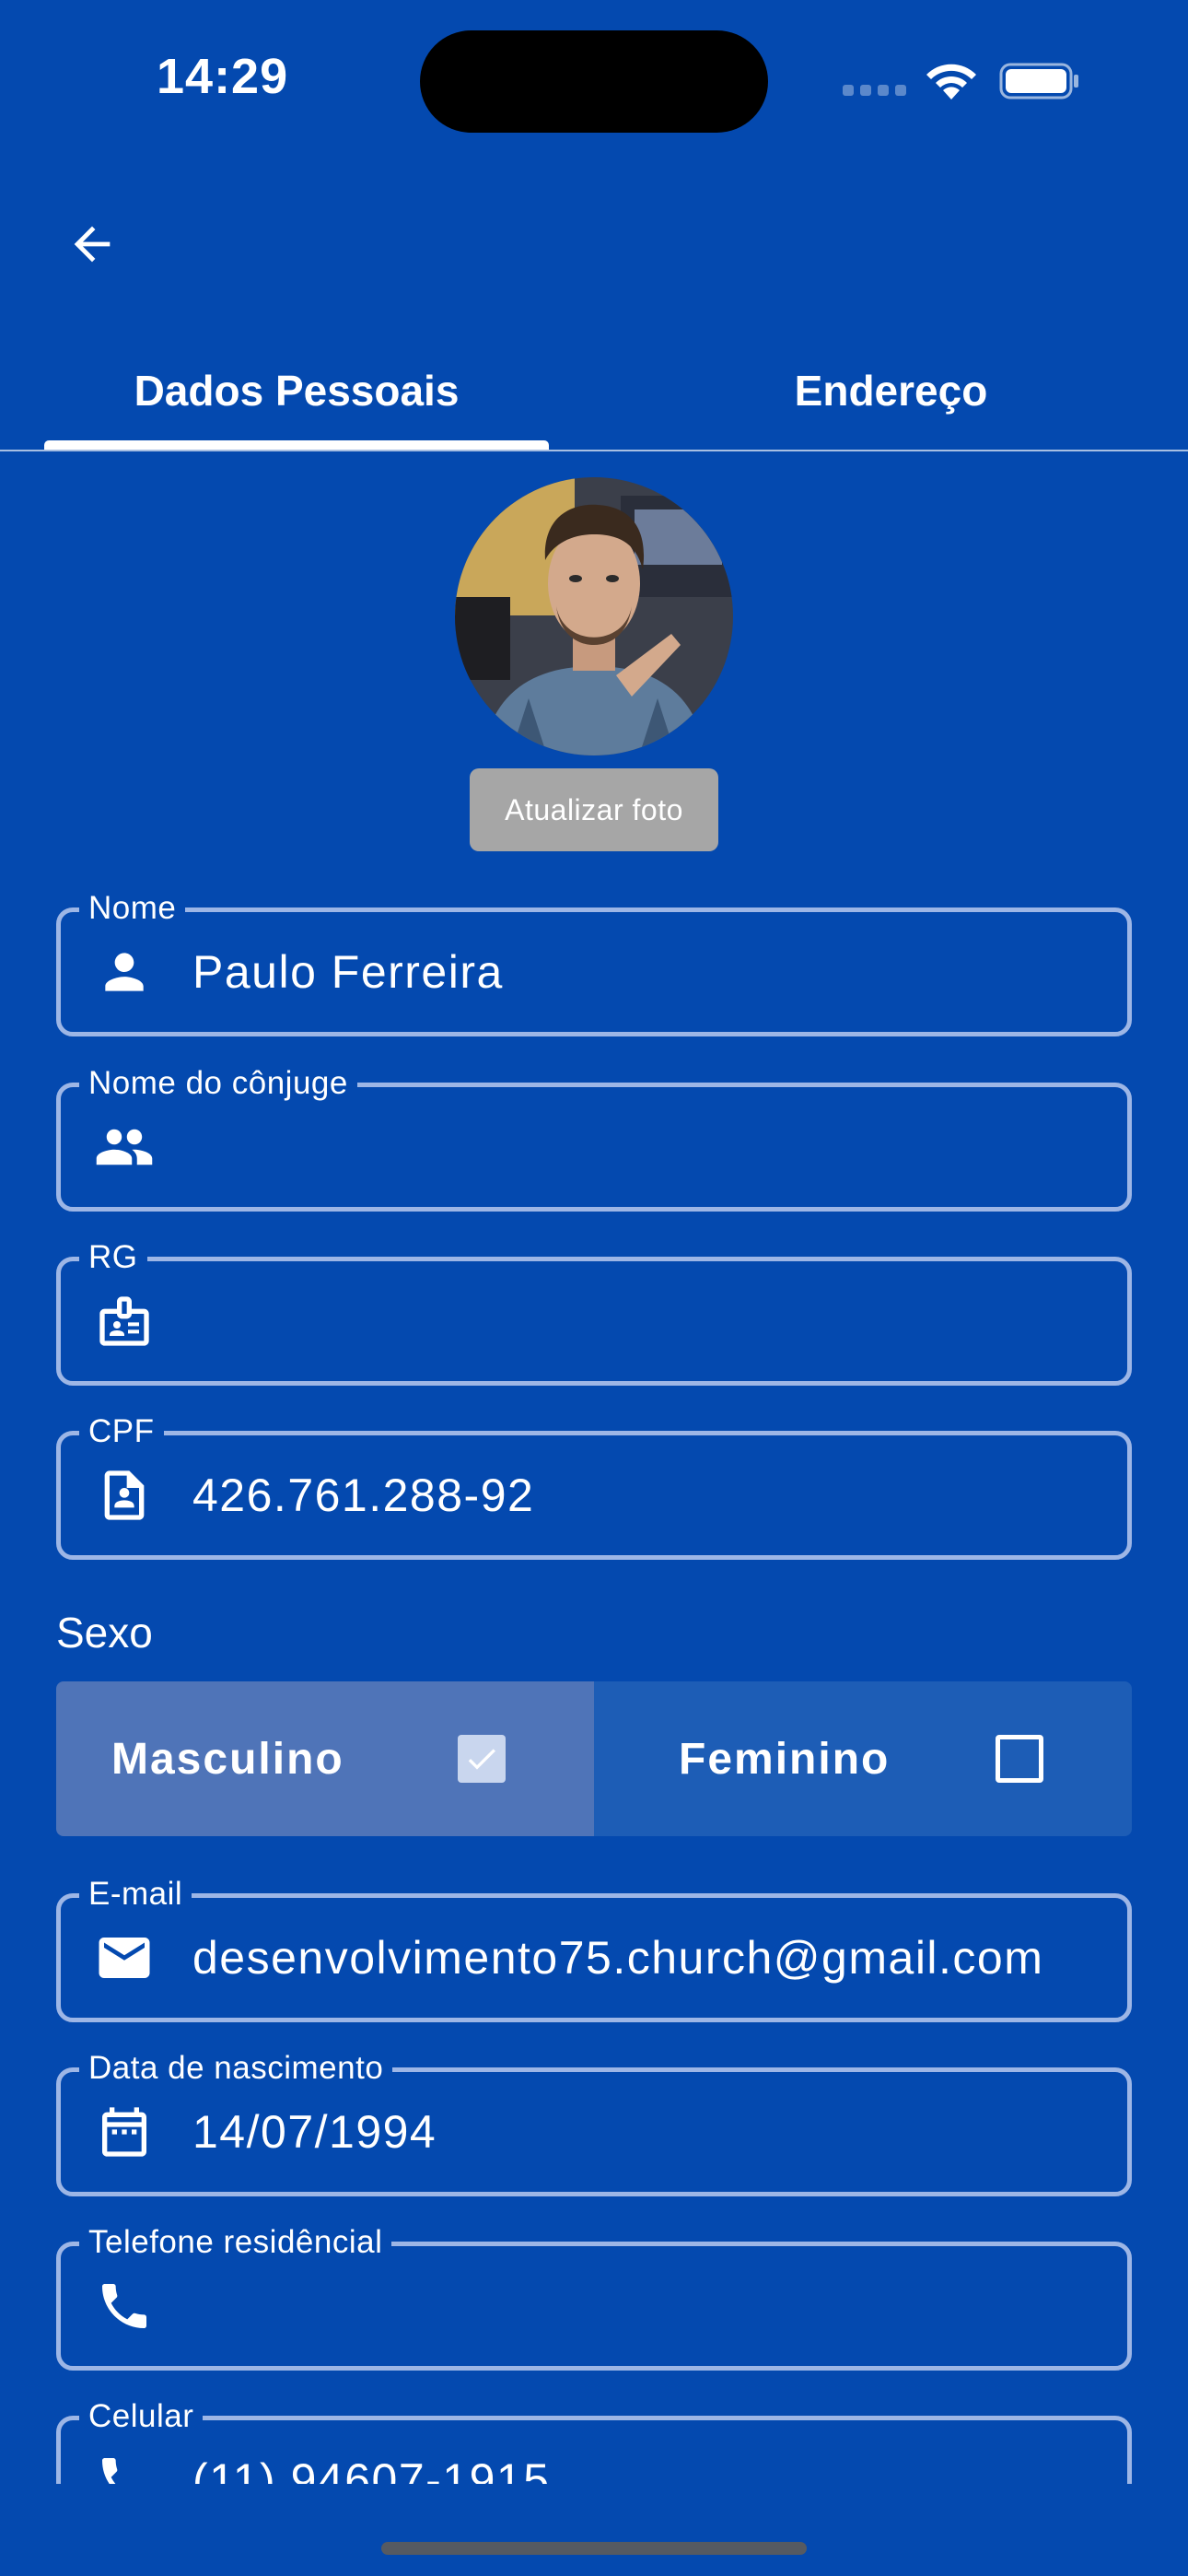 This screenshot has width=1188, height=2576. I want to click on email-value: desenvolvimento75.church@gmail.com, so click(618, 1958).